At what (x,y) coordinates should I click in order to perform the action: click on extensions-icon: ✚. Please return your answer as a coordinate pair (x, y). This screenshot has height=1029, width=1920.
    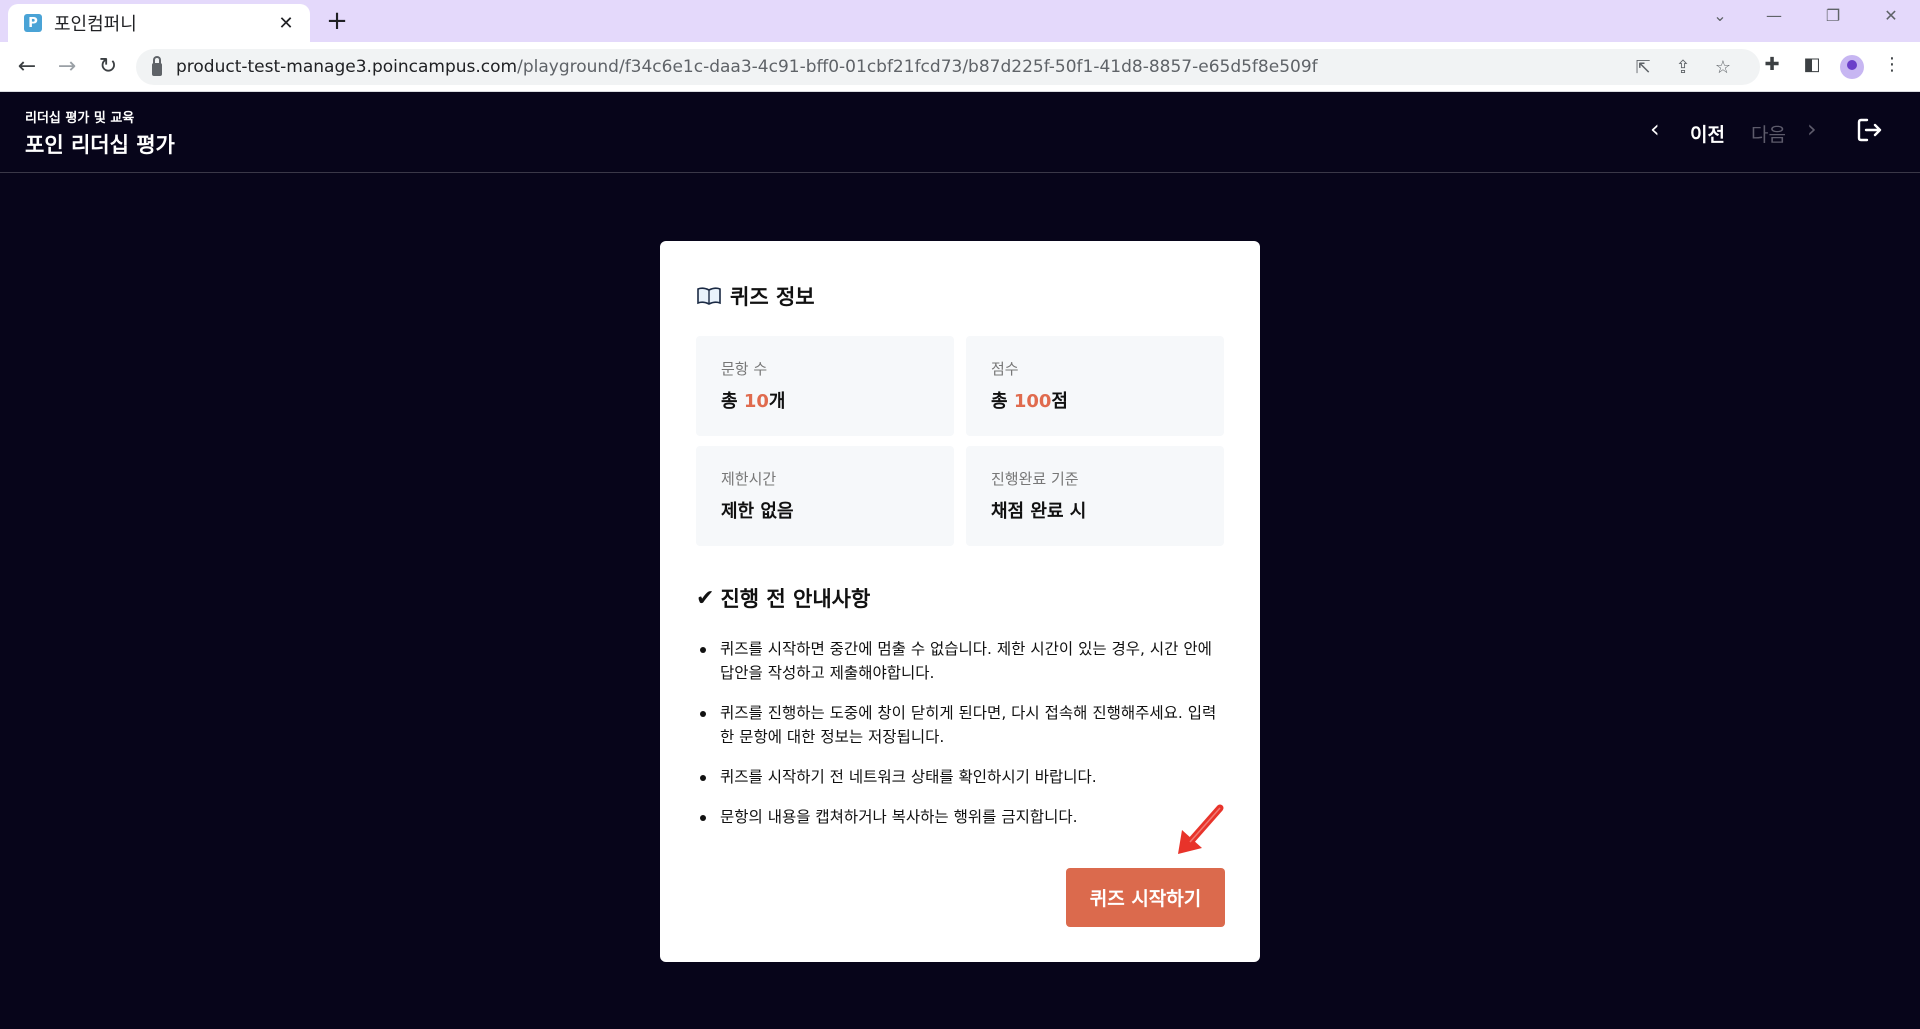
    Looking at the image, I should click on (1772, 64).